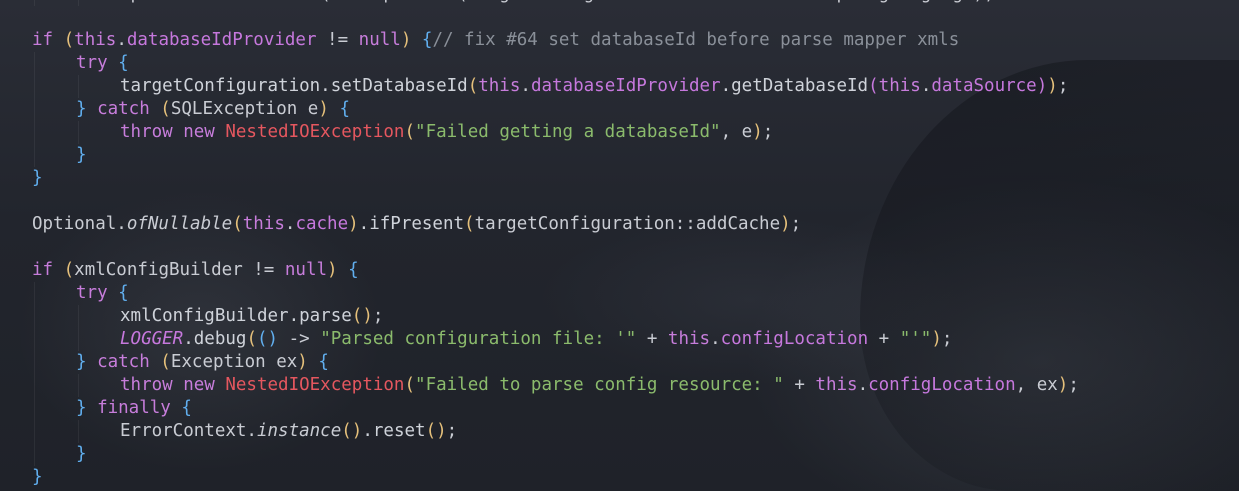  I want to click on code-token: databaseIdProvider, so click(221, 40).